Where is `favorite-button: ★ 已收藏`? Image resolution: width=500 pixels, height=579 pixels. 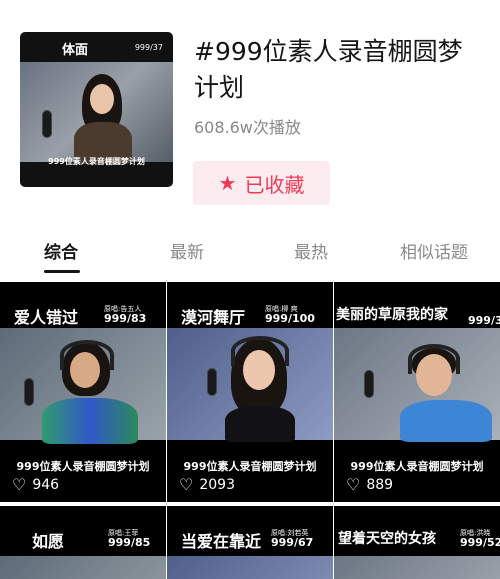
favorite-button: ★ 已收藏 is located at coordinates (261, 183).